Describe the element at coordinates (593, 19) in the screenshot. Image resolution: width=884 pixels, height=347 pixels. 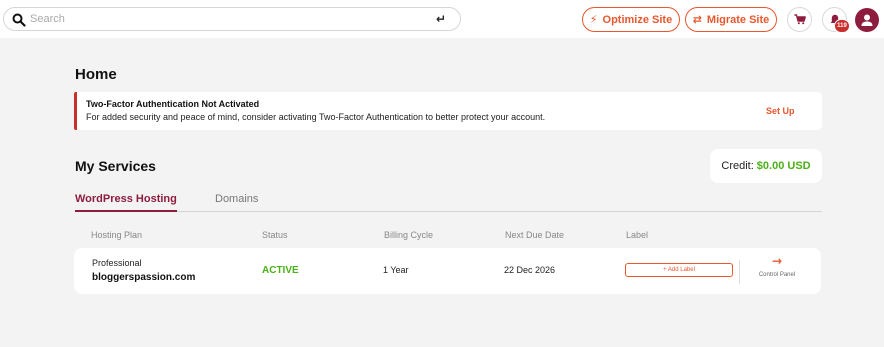
I see `lightning-icon: ⚡` at that location.